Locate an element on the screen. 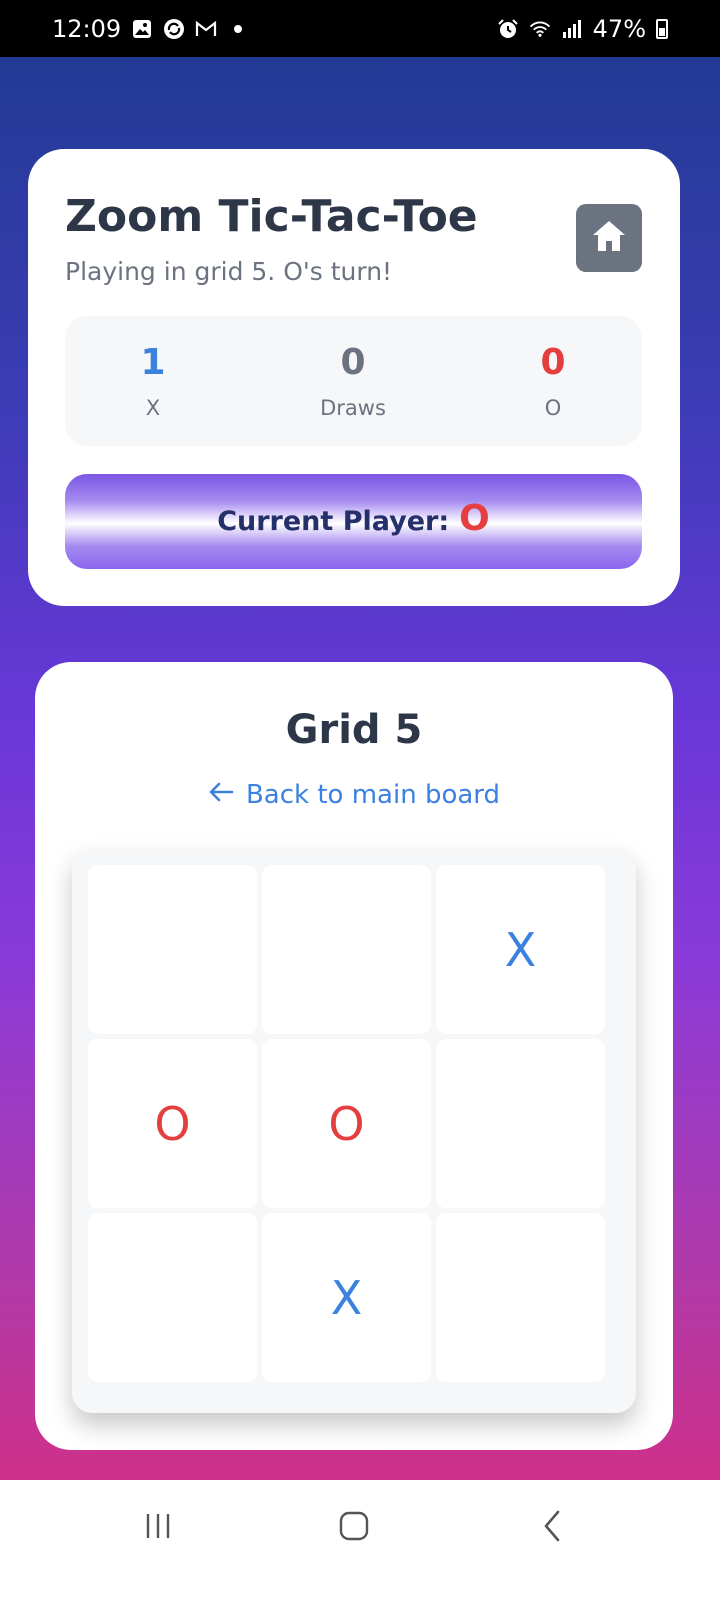 Image resolution: width=720 pixels, height=1600 pixels. home-outline-icon is located at coordinates (354, 1528).